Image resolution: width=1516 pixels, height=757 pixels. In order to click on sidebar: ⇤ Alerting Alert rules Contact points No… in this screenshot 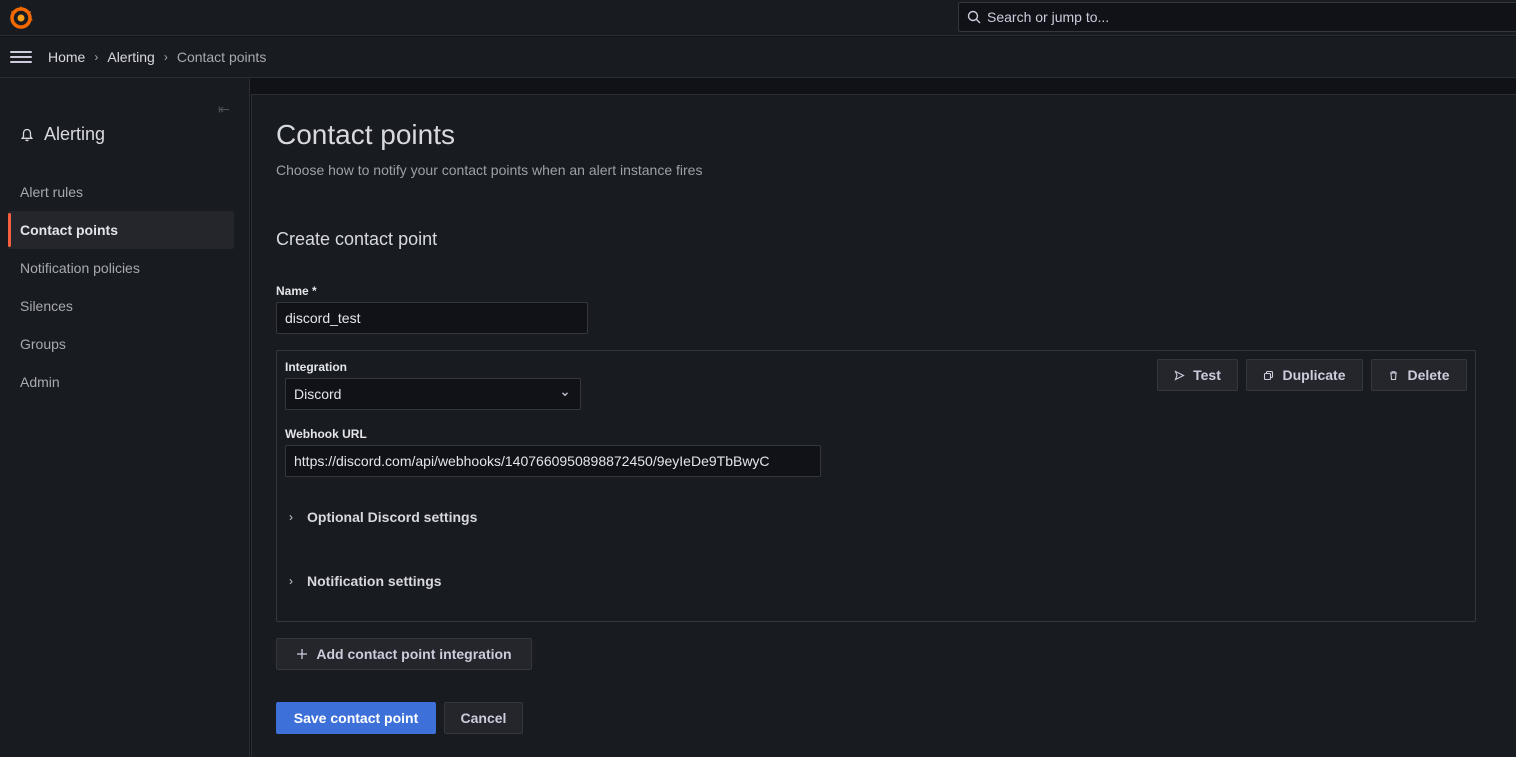, I will do `click(125, 417)`.